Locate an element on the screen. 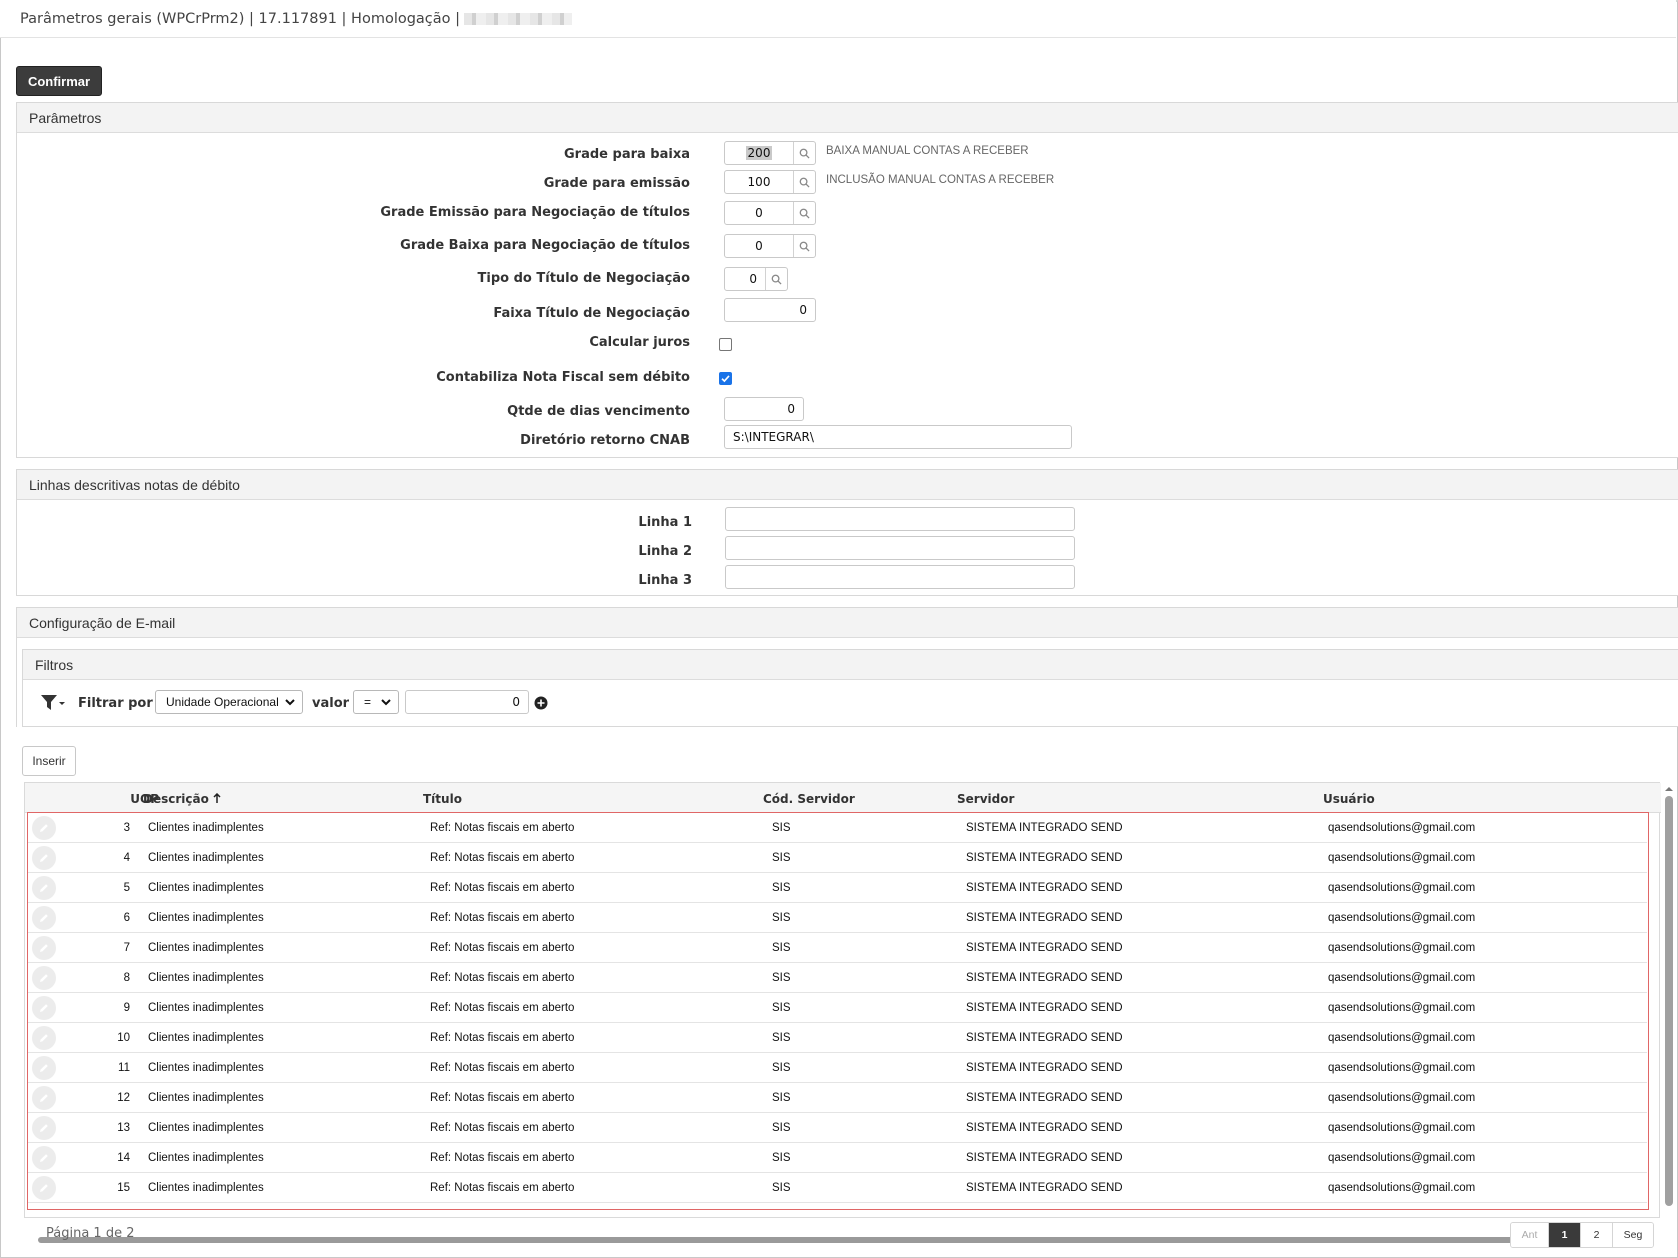 This screenshot has width=1678, height=1258. vertical-scrollbar-thumb is located at coordinates (1669, 1001).